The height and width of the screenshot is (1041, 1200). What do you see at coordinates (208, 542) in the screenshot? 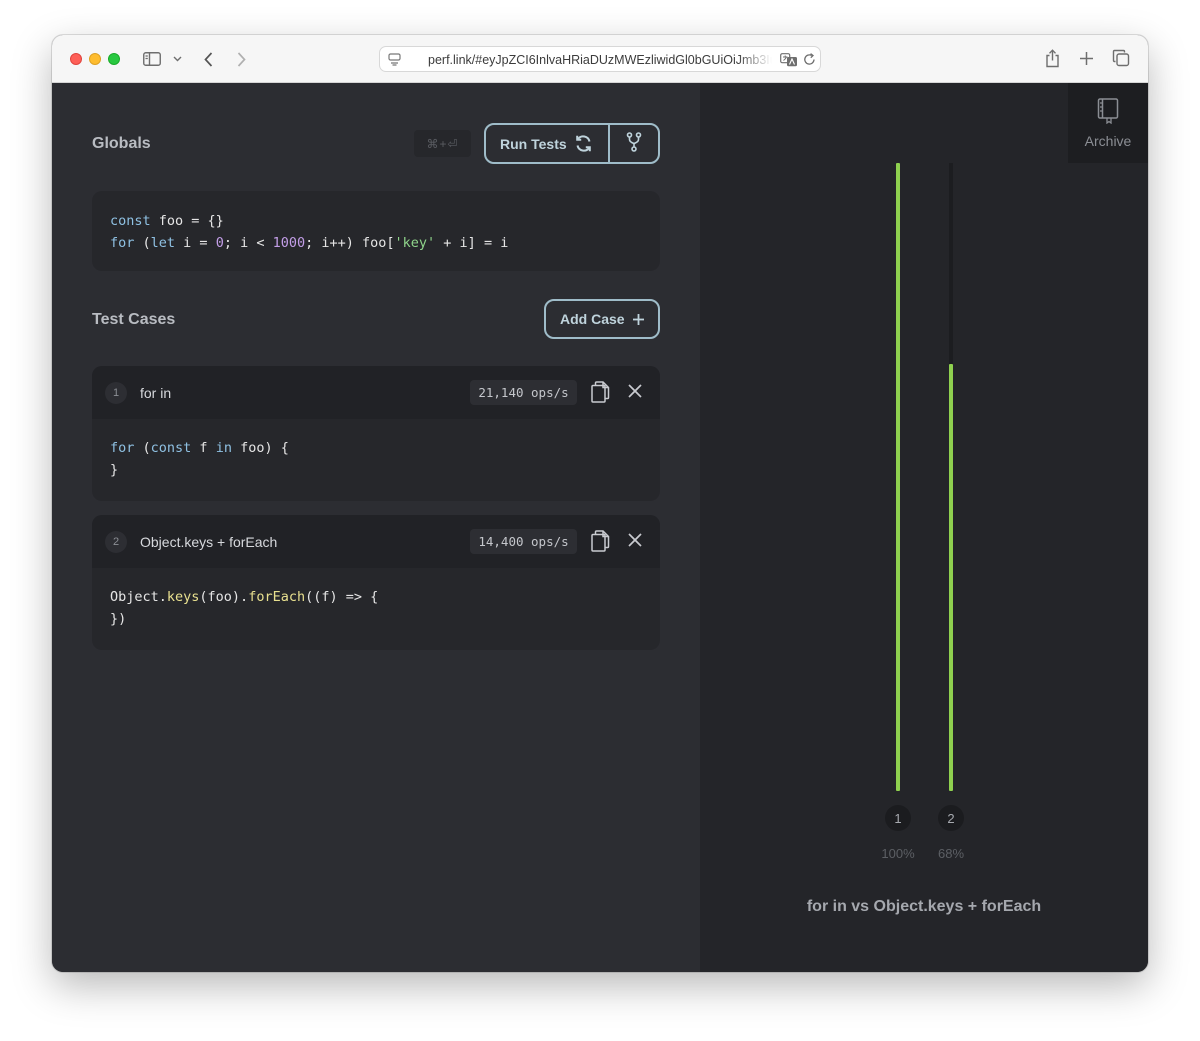
I see `case-name: Object.keys + forEach` at bounding box center [208, 542].